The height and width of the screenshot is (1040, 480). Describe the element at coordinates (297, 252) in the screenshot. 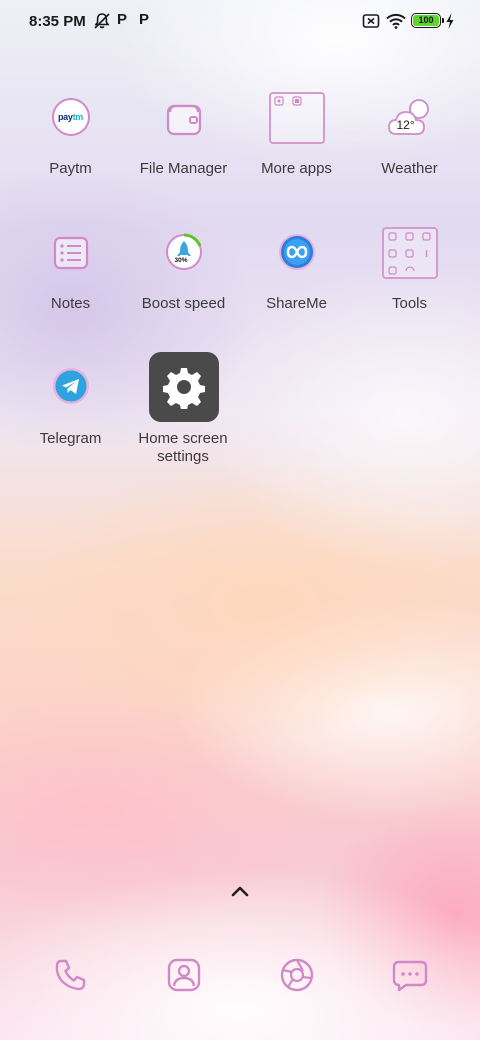

I see `infinity-icon` at that location.